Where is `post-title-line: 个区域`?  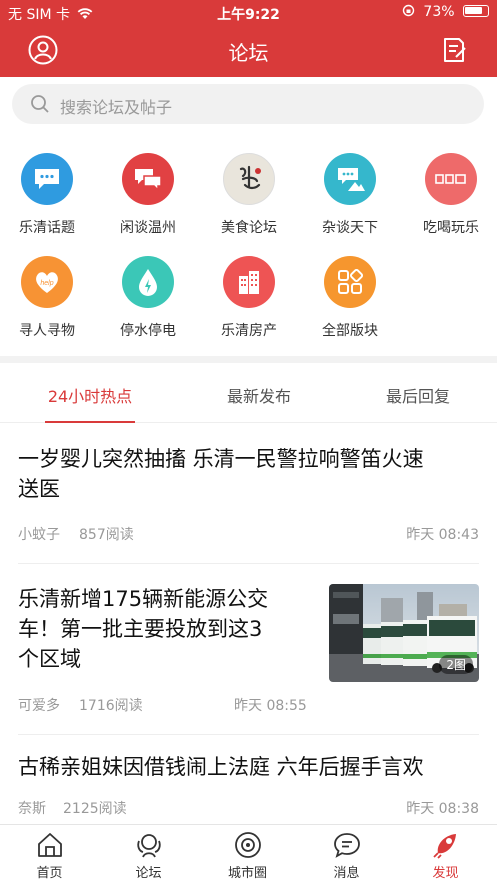 post-title-line: 个区域 is located at coordinates (49, 659).